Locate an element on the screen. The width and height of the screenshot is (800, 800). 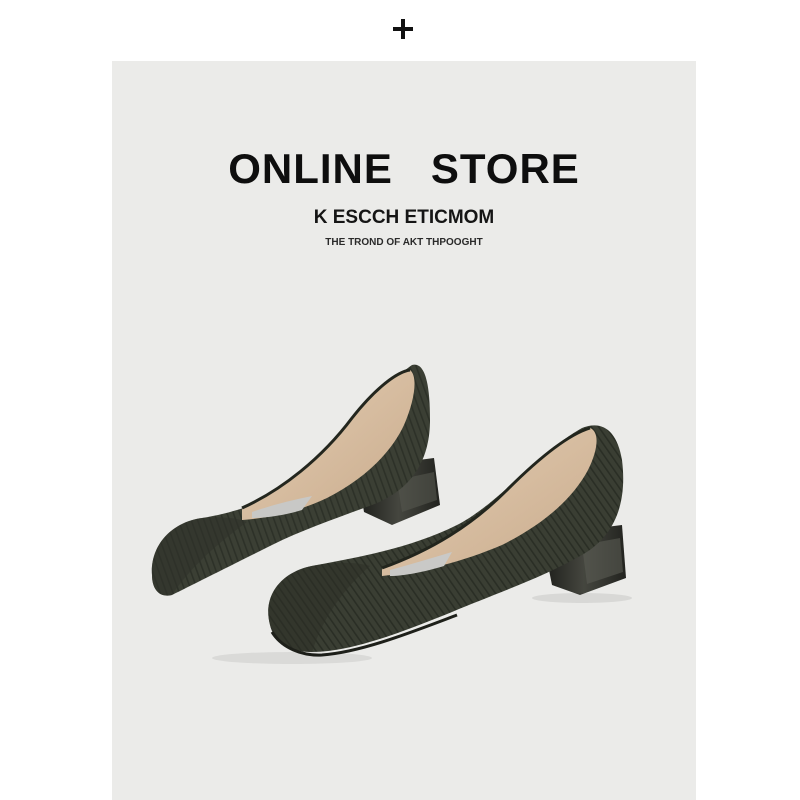
plus-icon is located at coordinates (403, 29).